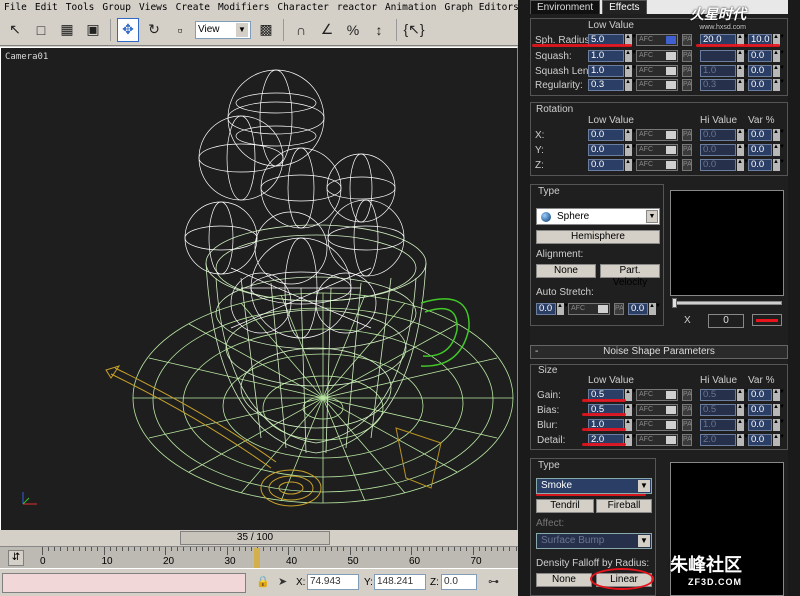 The image size is (800, 596). I want to click on regularity-hi-field: 0.3, so click(718, 85).